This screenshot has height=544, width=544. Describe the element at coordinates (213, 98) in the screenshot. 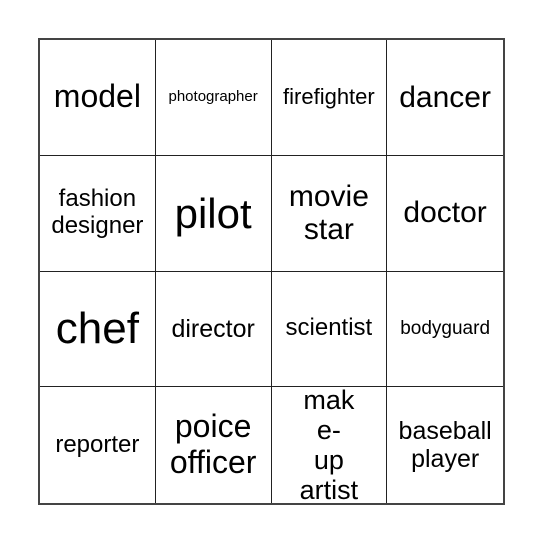

I see `bingo-cell: photographer` at that location.